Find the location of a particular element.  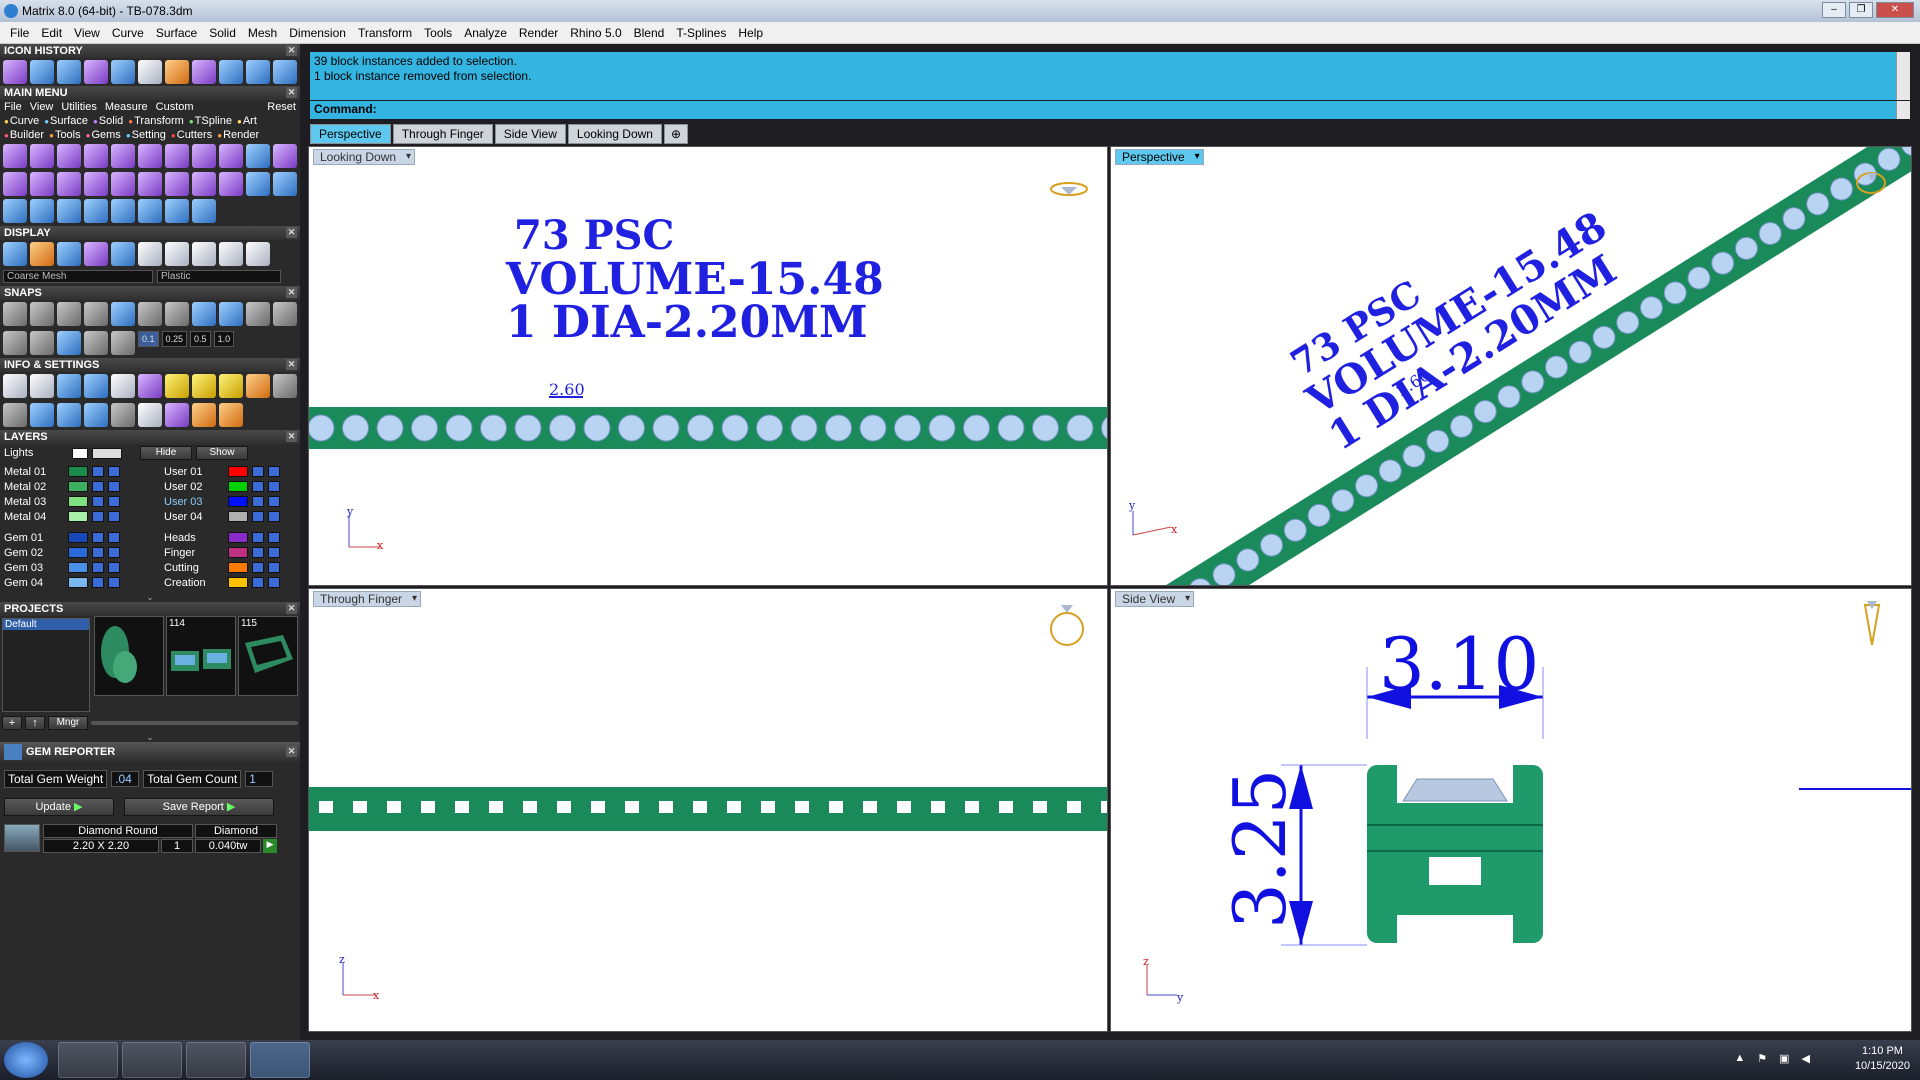

pyramid-tool-icon is located at coordinates (204, 183).